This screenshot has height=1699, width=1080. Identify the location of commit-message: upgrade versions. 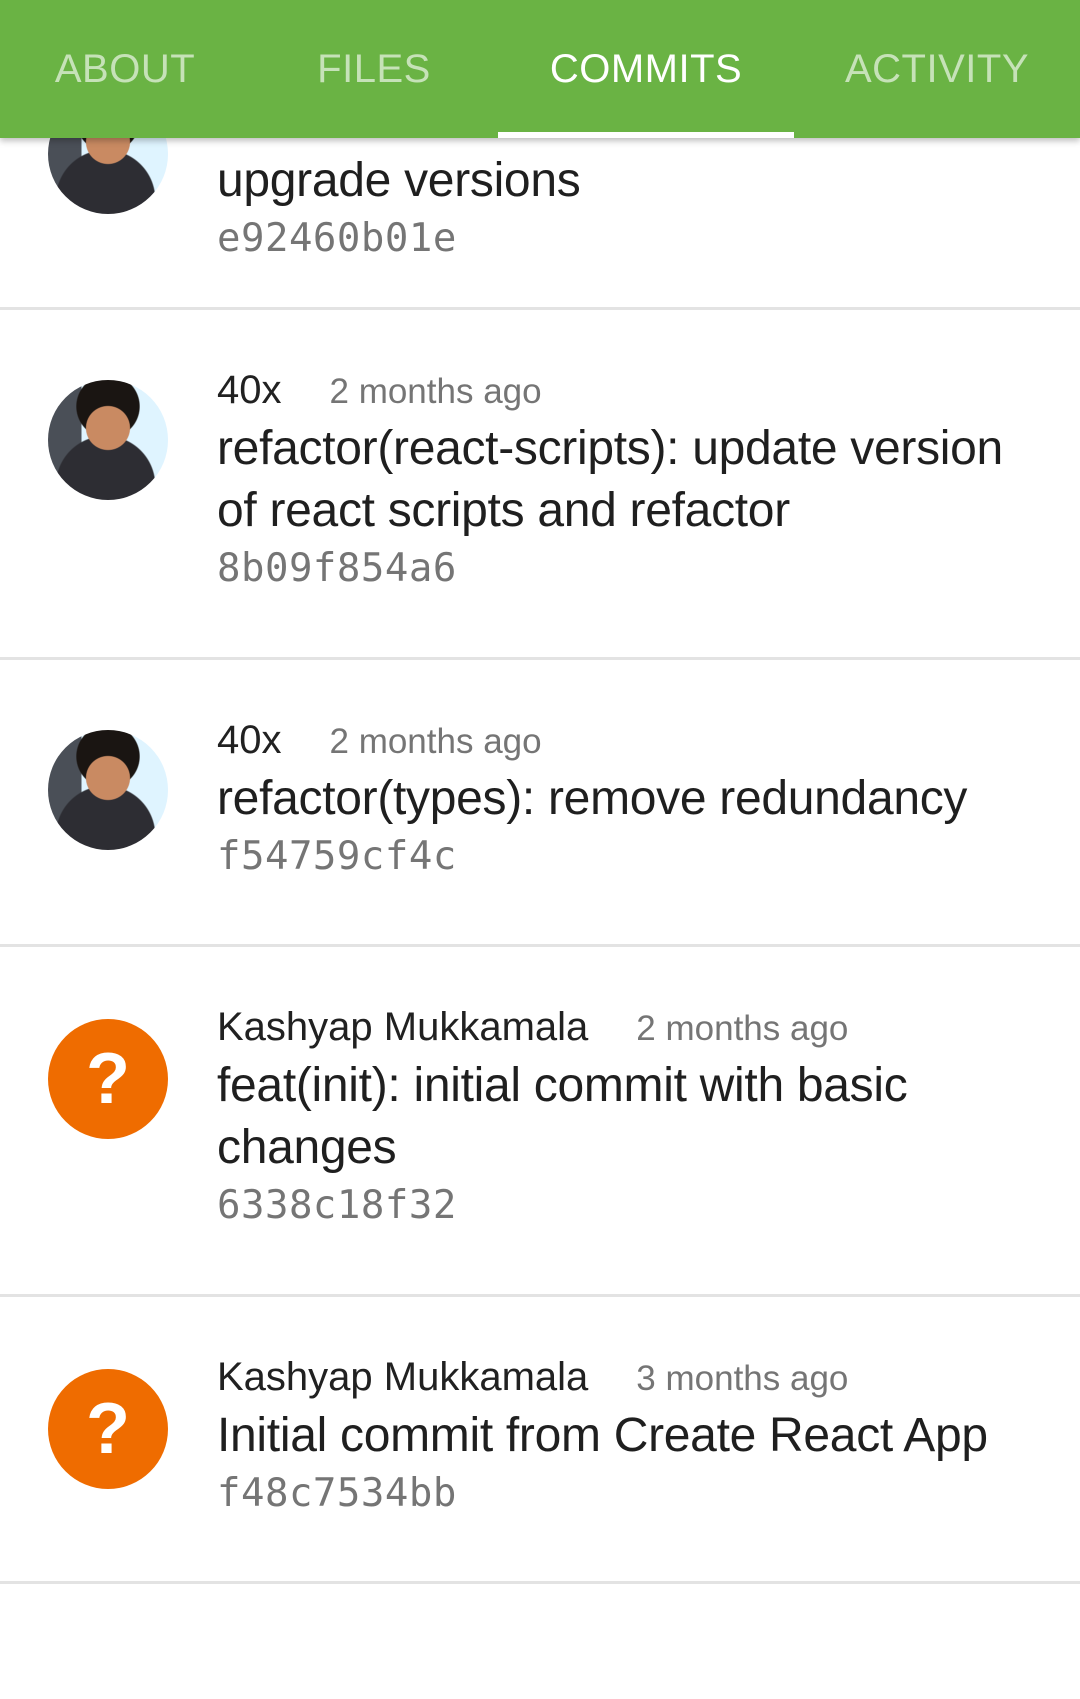
(399, 180).